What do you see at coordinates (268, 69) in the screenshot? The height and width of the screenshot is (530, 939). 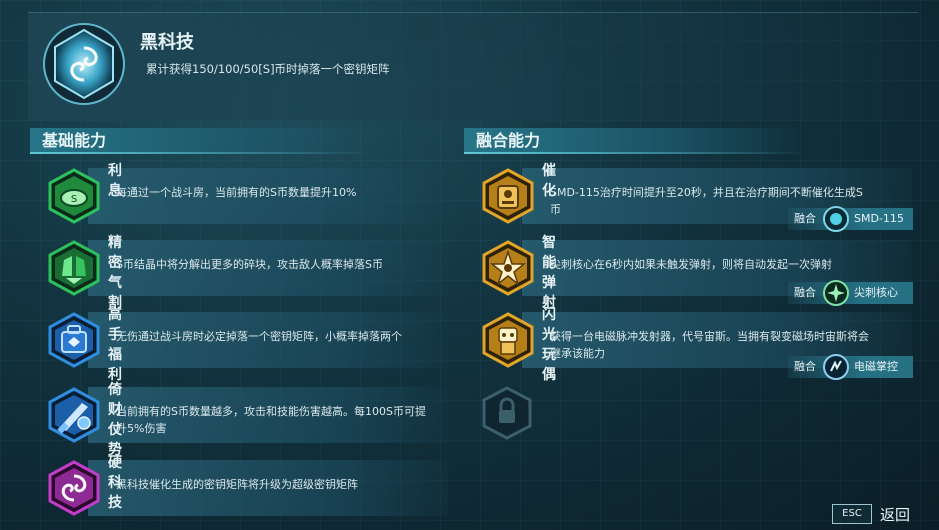 I see `header-description: 累计获得150/100/50[S]币时掉落一个密钥矩阵` at bounding box center [268, 69].